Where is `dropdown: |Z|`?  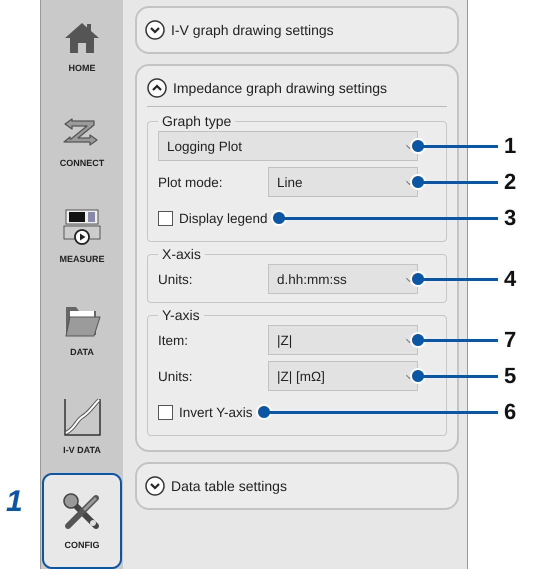 dropdown: |Z| is located at coordinates (343, 340).